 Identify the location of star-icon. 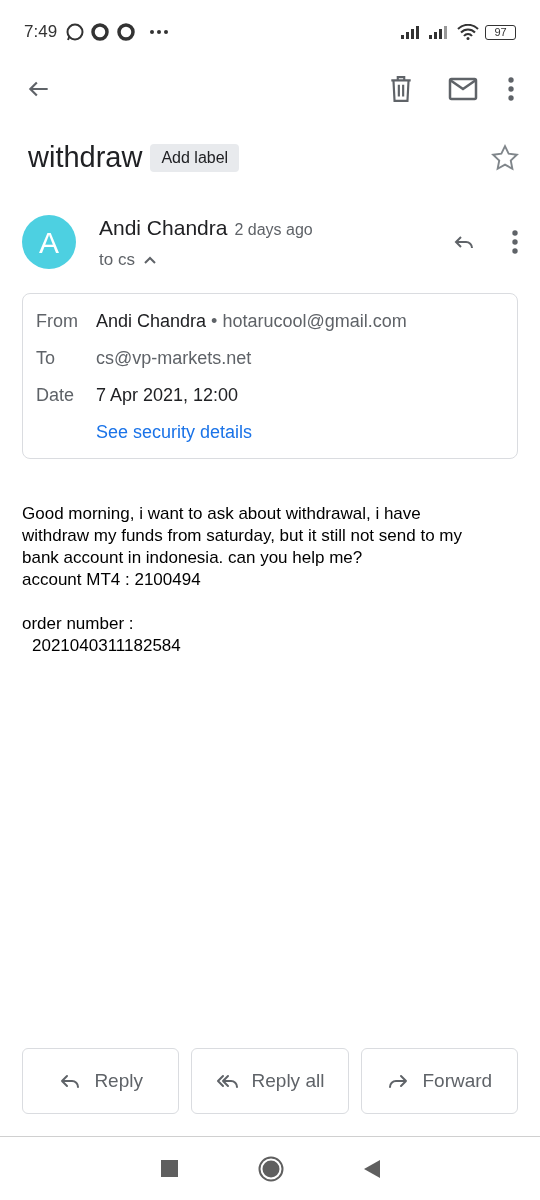
(505, 157).